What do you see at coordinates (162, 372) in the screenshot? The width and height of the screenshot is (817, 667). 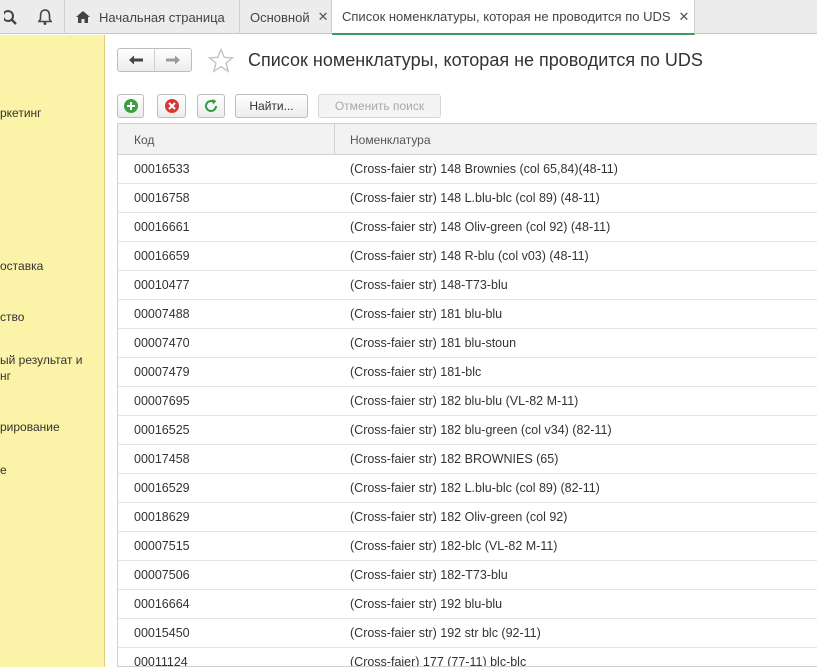 I see `cell-code: 00007479` at bounding box center [162, 372].